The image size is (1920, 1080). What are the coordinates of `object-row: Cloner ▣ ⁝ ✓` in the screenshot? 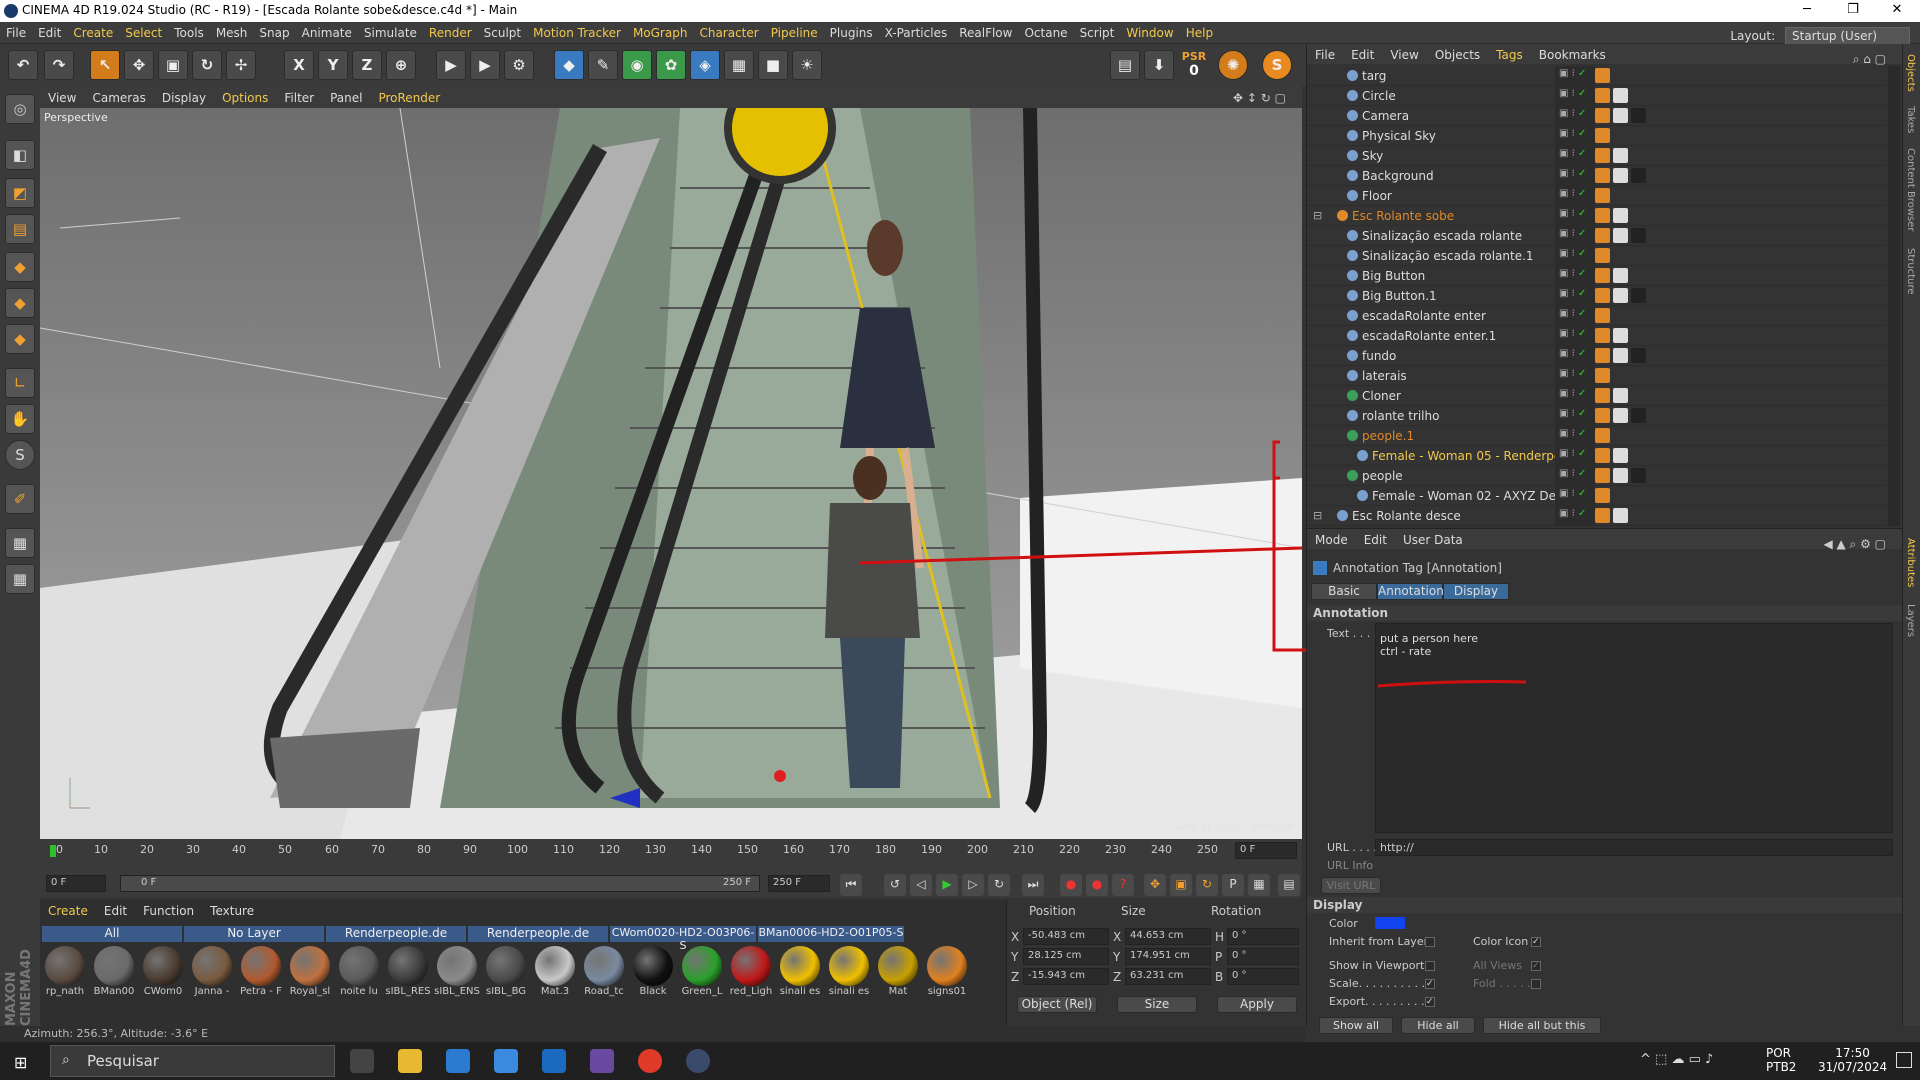 It's located at (1596, 396).